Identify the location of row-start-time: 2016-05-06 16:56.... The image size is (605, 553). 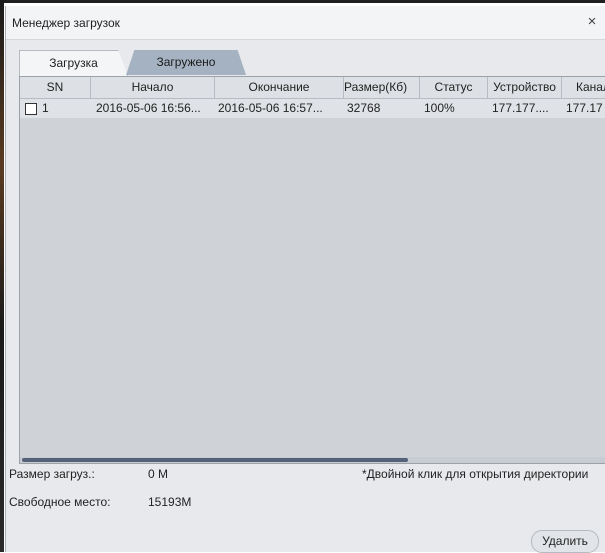
(148, 108).